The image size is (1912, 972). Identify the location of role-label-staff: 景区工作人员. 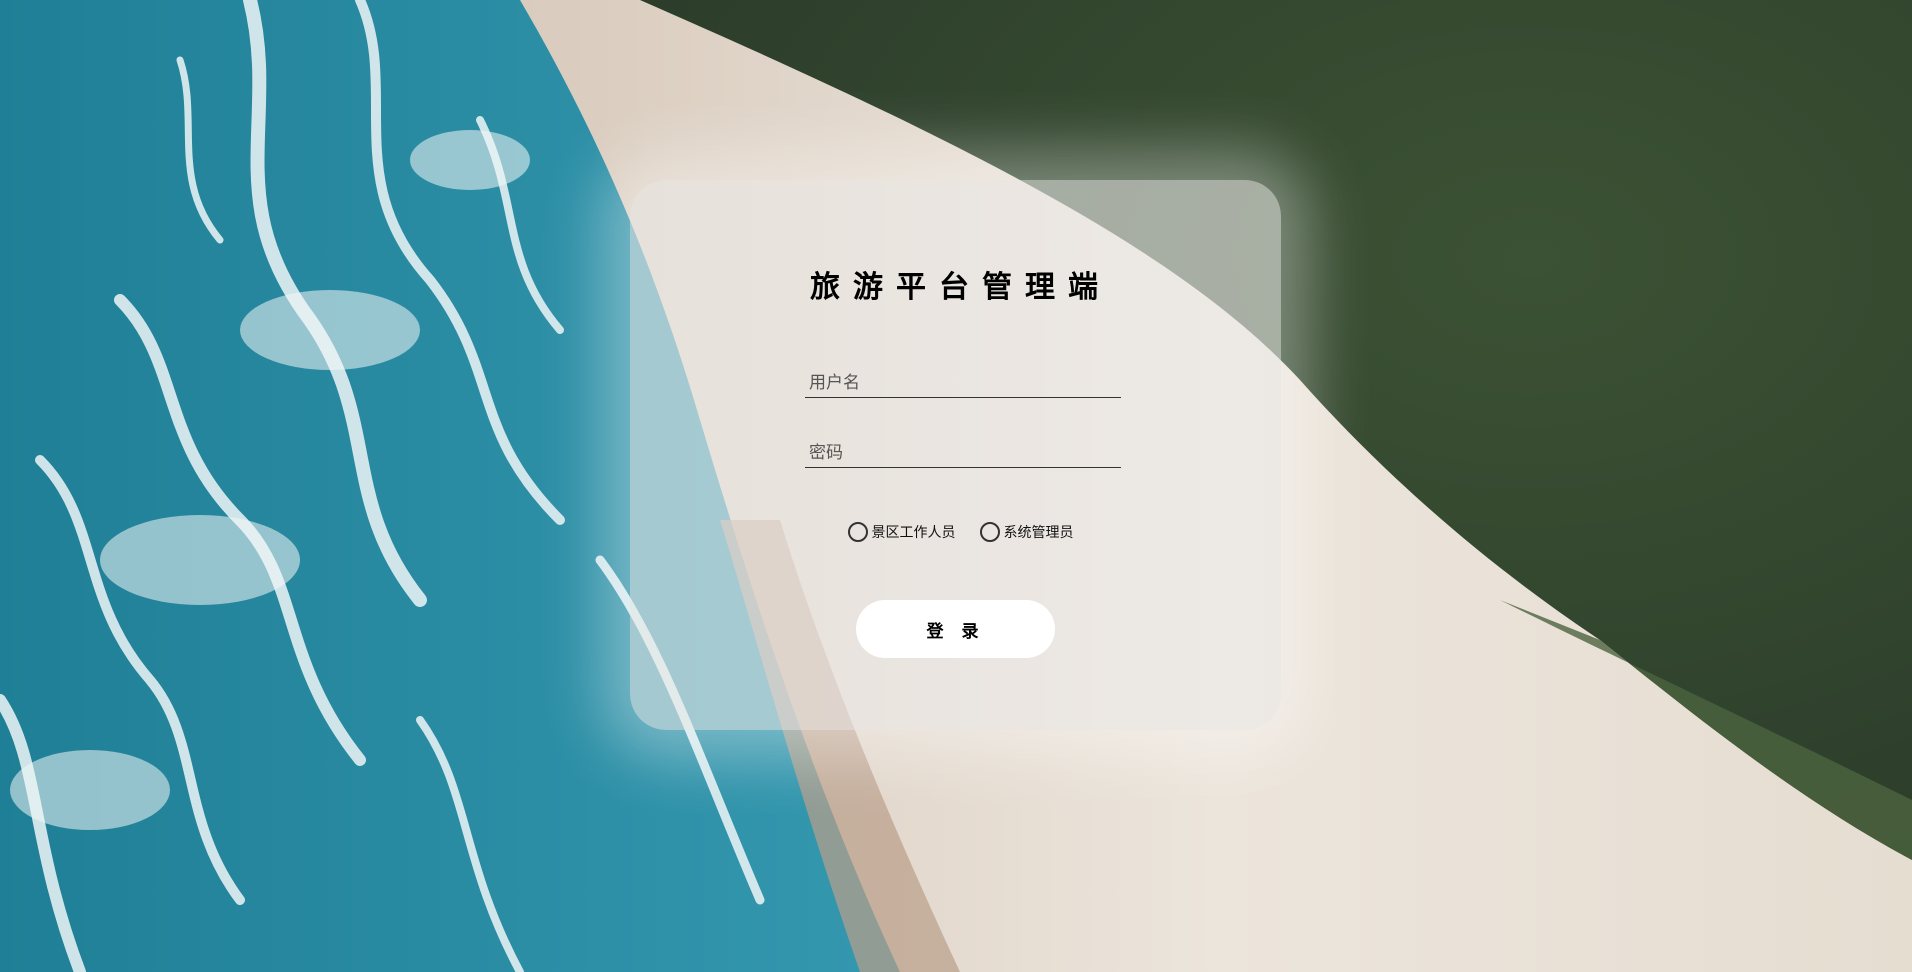
(913, 533).